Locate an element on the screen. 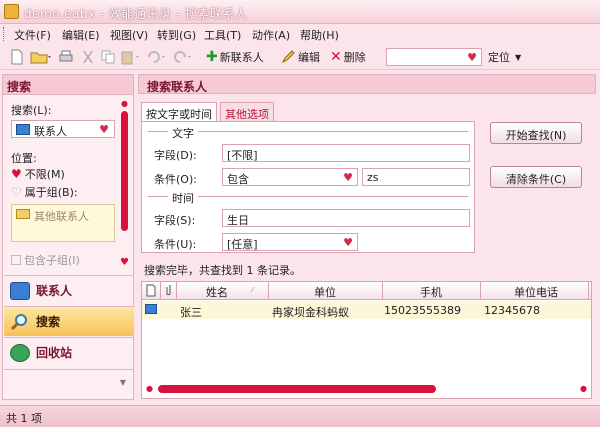 This screenshot has height=427, width=600. recycle-icon is located at coordinates (20, 352).